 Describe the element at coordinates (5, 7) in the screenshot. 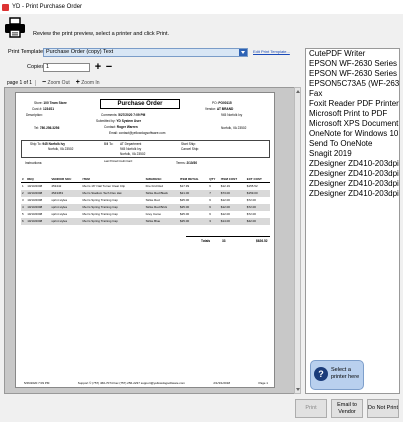

I see `app-icon` at that location.